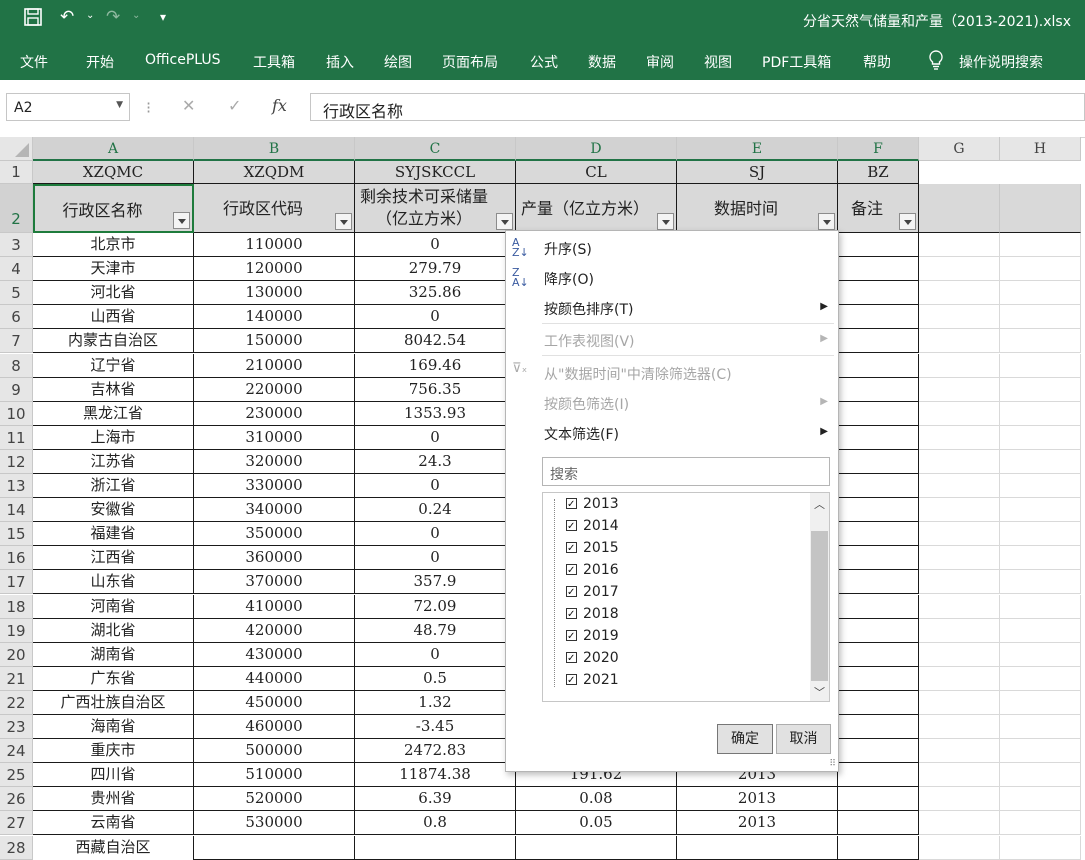 Image resolution: width=1085 pixels, height=860 pixels. What do you see at coordinates (113, 823) in the screenshot?
I see `data-cell-name: 云南省` at bounding box center [113, 823].